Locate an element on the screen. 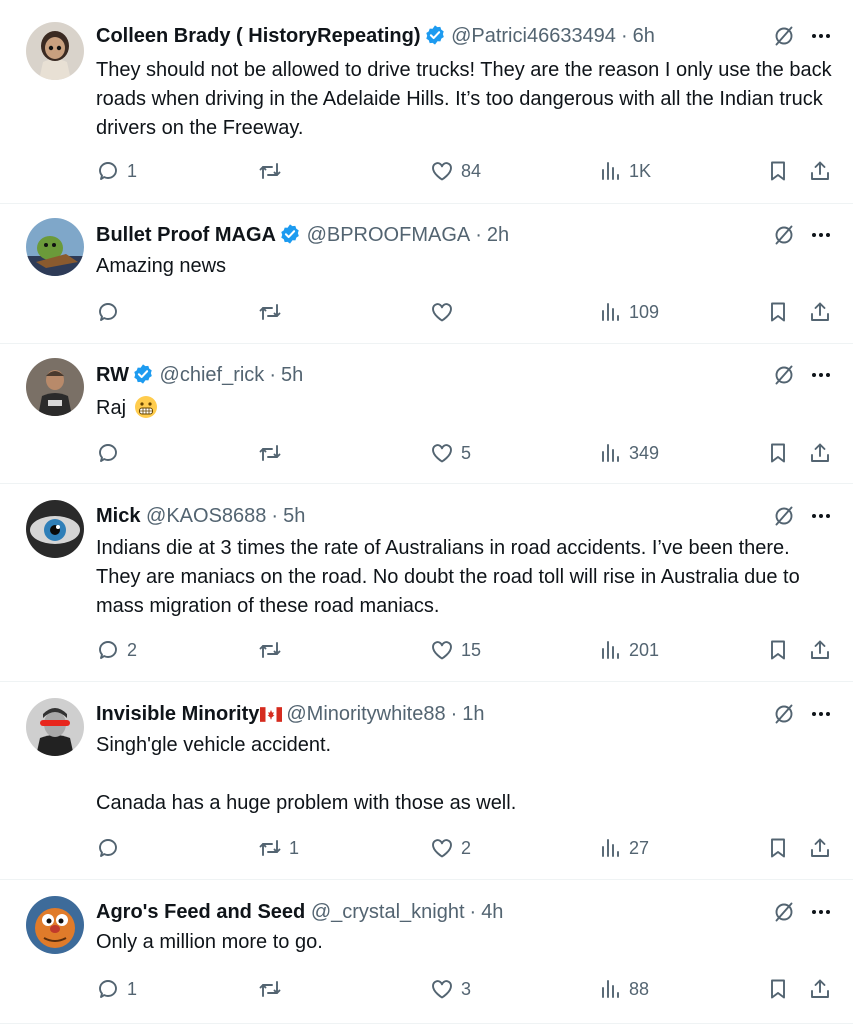 This screenshot has height=1024, width=853. handle: @BPROOFMAGA is located at coordinates (389, 235).